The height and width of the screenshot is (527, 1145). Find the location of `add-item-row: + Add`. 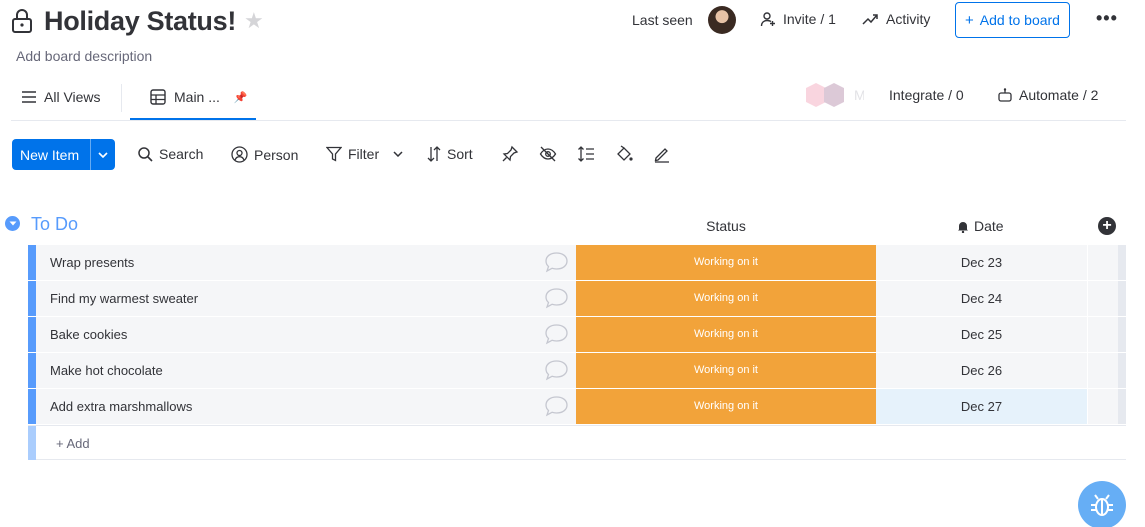

add-item-row: + Add is located at coordinates (577, 442).